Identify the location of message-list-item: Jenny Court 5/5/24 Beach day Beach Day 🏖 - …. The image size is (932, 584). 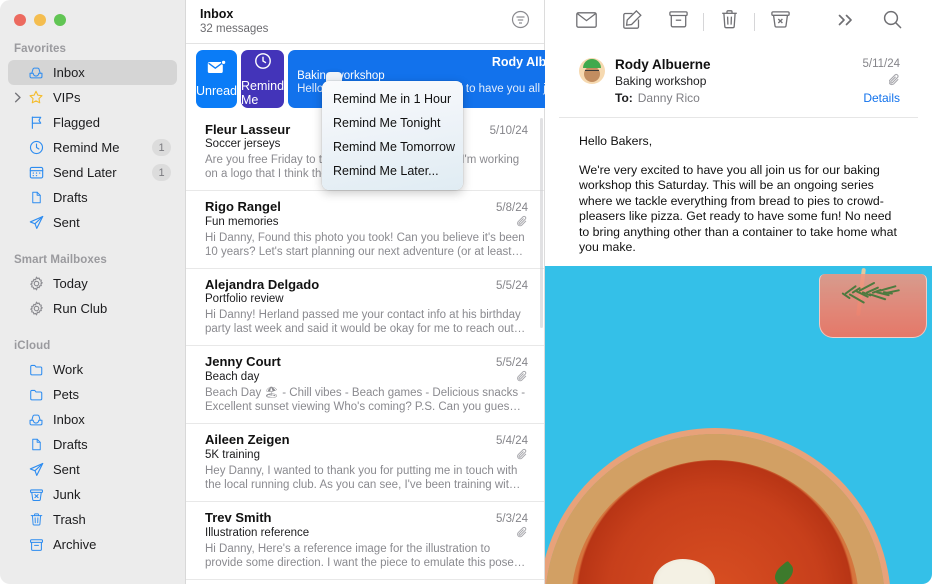
(365, 385).